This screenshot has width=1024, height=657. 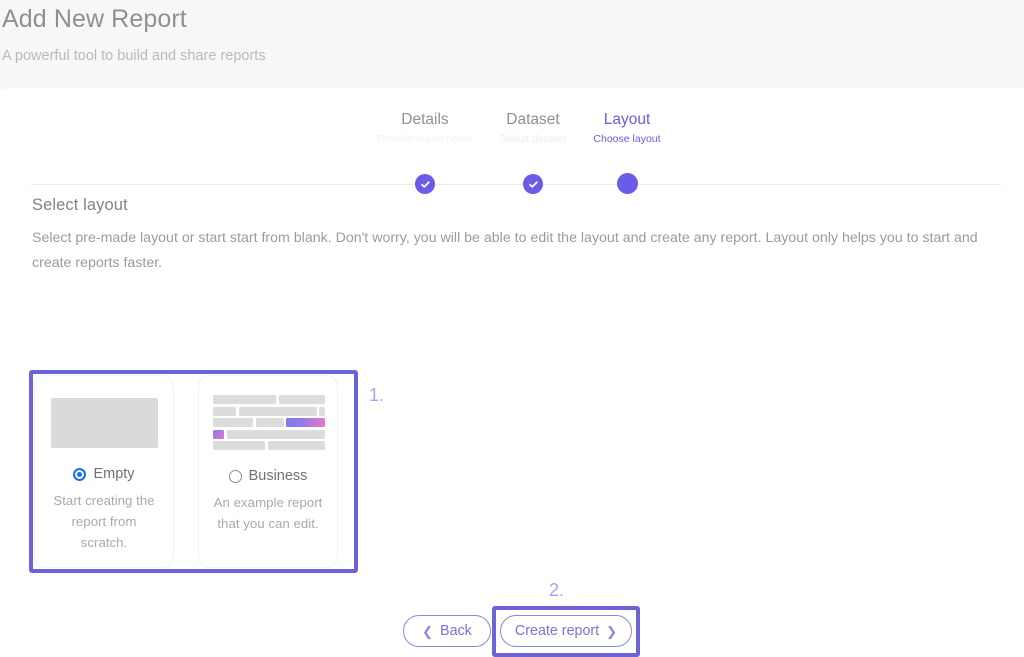 I want to click on layout-card-business-description: An example report that you can edit., so click(x=268, y=513).